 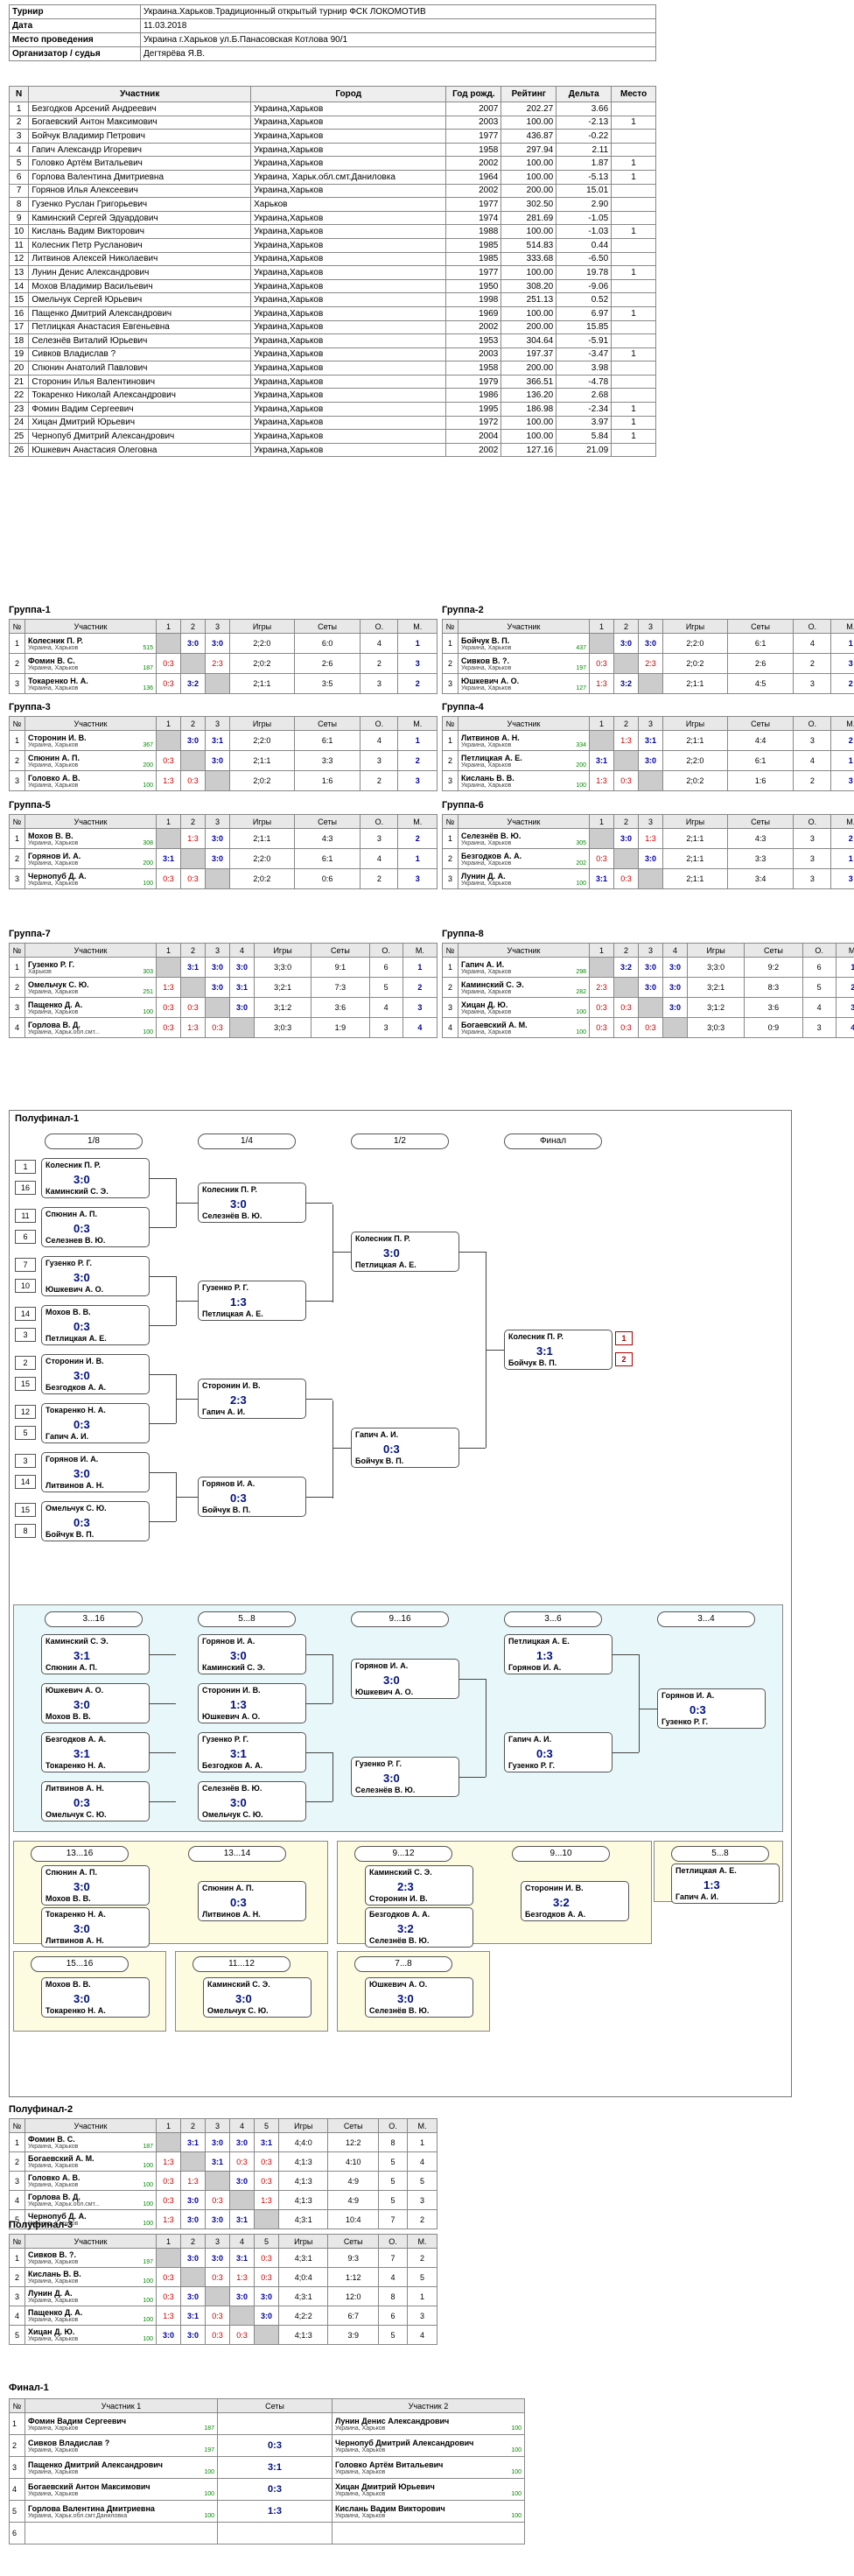 What do you see at coordinates (90, 741) in the screenshot?
I see `participant-cell: Сторонин И. В. Украина, Харьков 367` at bounding box center [90, 741].